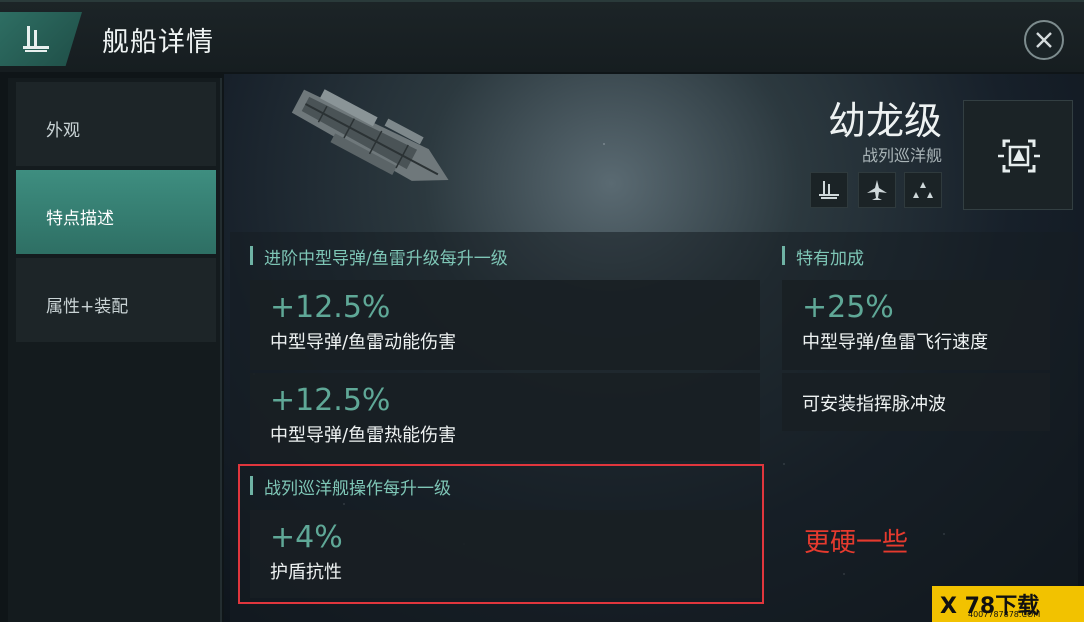  What do you see at coordinates (501, 534) in the screenshot?
I see `highlight-frame` at bounding box center [501, 534].